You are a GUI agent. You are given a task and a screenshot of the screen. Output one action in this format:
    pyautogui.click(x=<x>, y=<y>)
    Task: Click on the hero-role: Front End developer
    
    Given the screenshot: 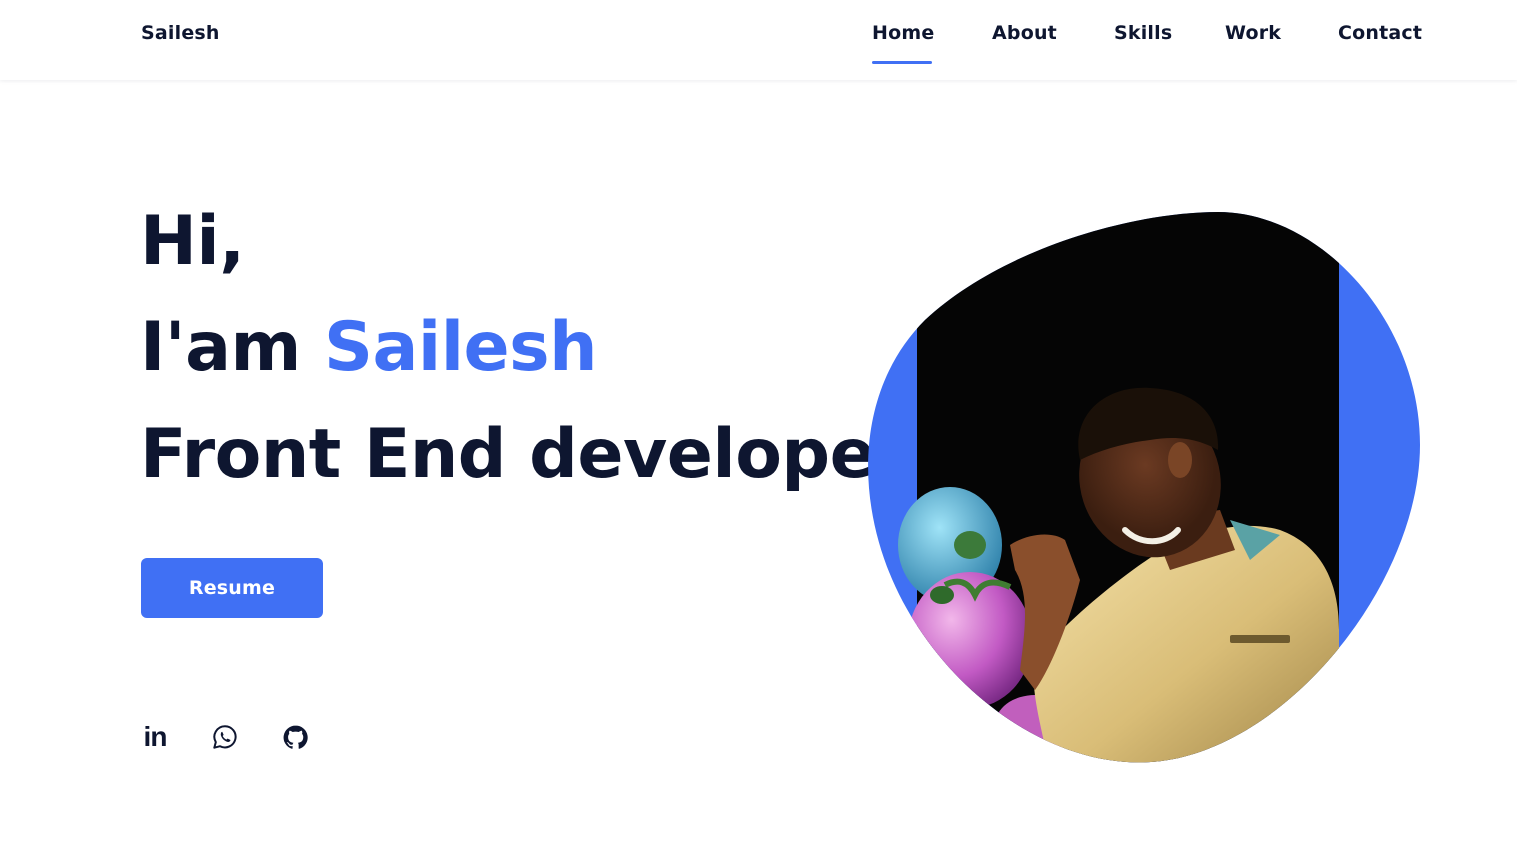 What is the action you would take?
    pyautogui.click(x=524, y=454)
    